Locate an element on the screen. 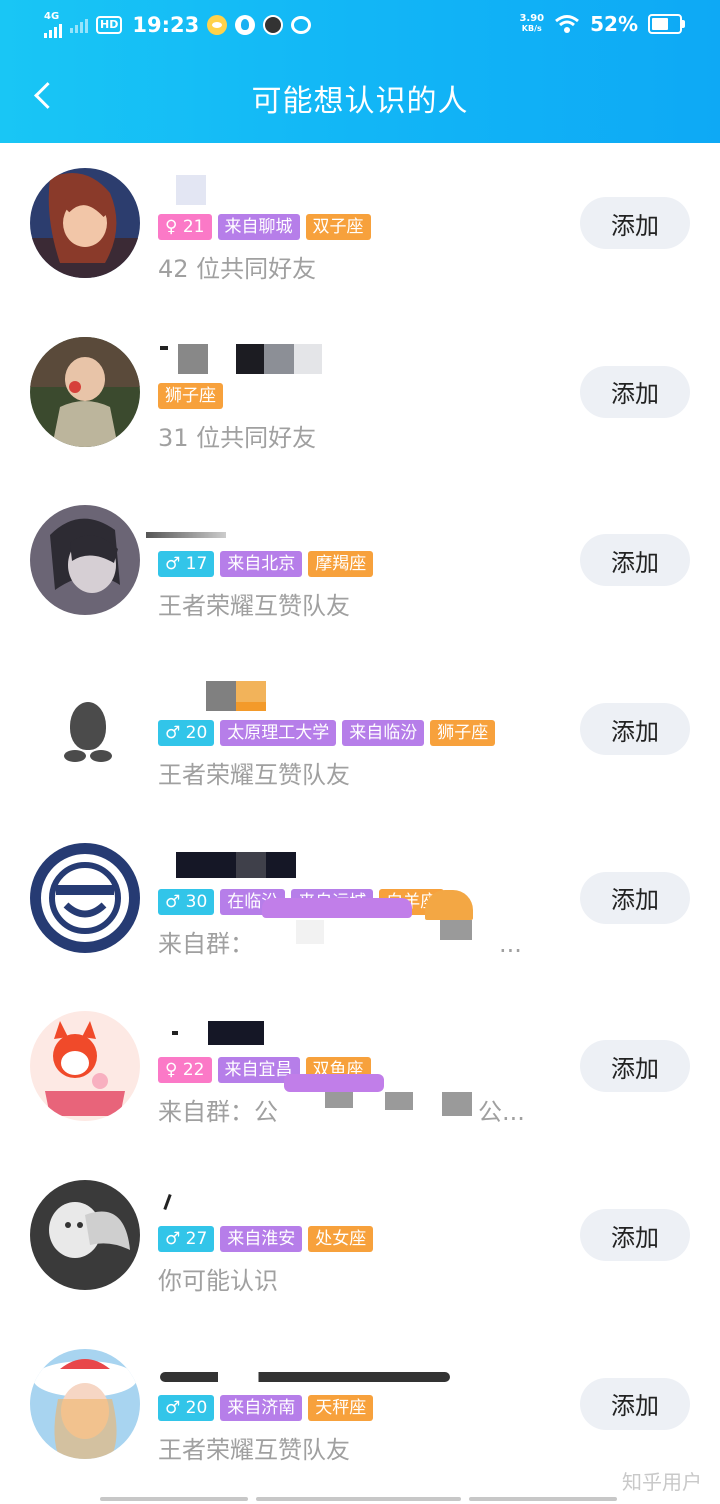 The image size is (720, 1504). wifi-icon is located at coordinates (567, 24).